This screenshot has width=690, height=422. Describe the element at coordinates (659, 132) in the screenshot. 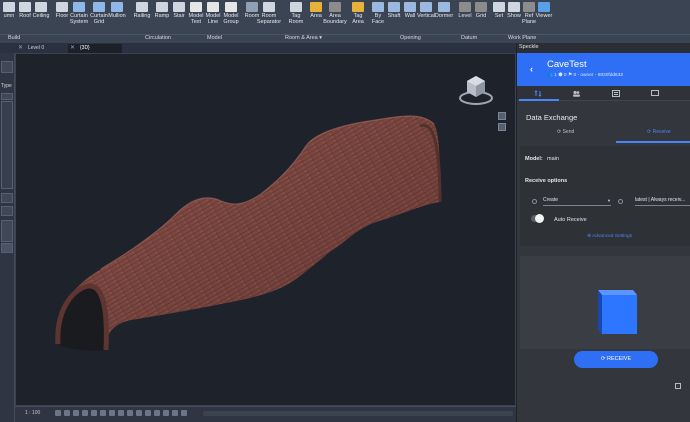

I see `receive-tab: ⟳ Receive` at that location.